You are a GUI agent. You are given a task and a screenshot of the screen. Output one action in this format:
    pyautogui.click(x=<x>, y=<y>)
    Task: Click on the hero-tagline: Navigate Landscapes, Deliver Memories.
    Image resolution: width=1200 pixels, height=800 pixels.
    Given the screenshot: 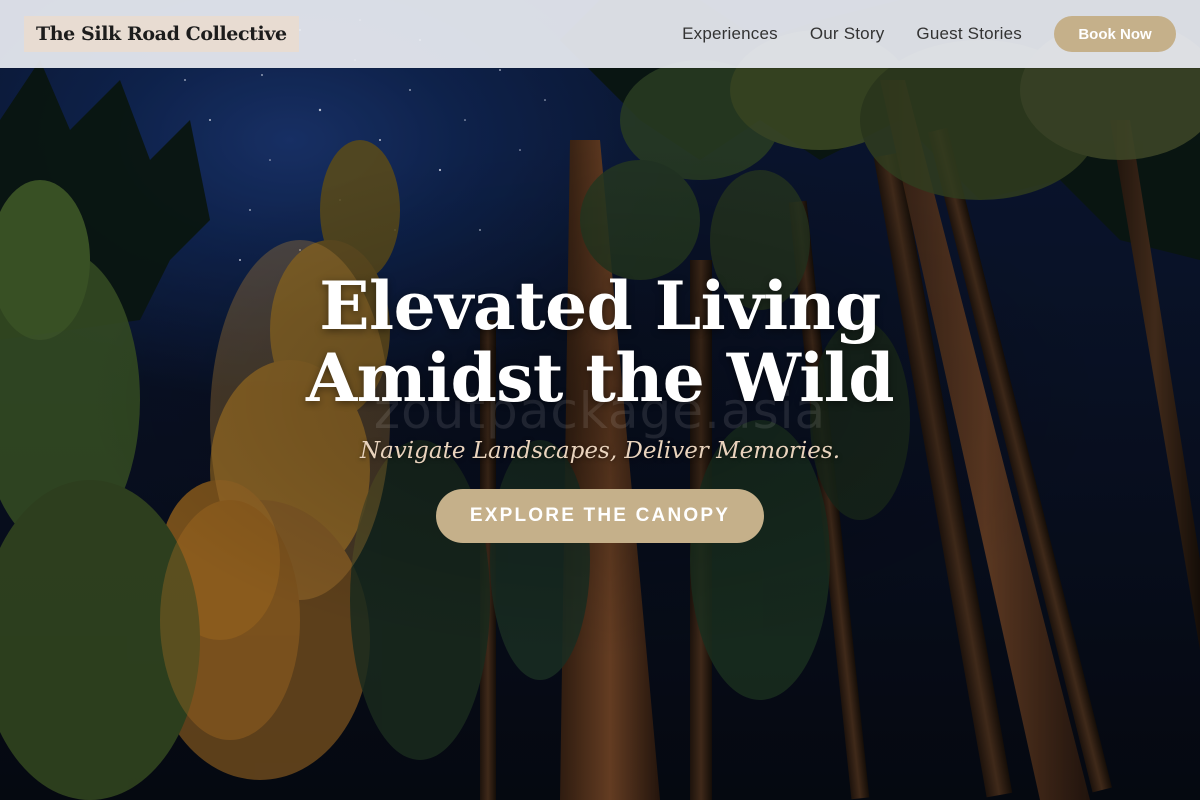 What is the action you would take?
    pyautogui.click(x=600, y=451)
    